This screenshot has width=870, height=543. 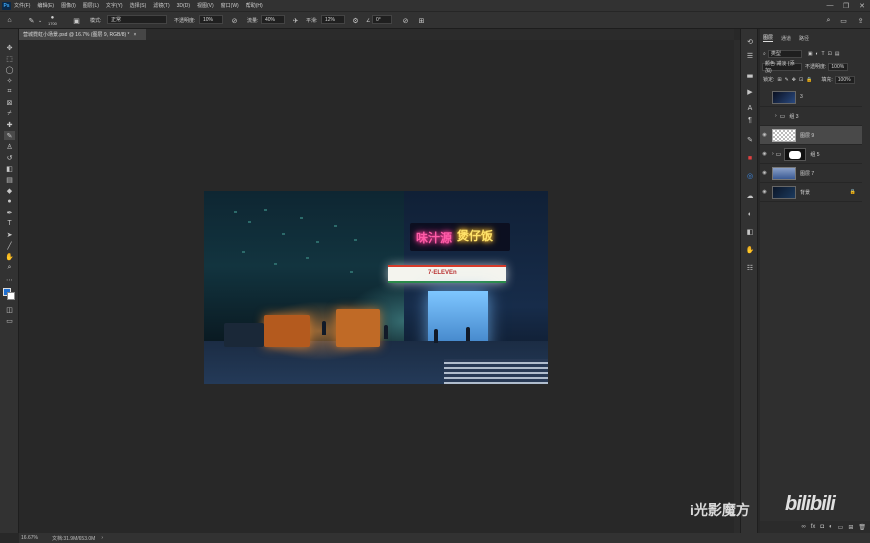 I want to click on tab-channels: 通道, so click(x=786, y=38).